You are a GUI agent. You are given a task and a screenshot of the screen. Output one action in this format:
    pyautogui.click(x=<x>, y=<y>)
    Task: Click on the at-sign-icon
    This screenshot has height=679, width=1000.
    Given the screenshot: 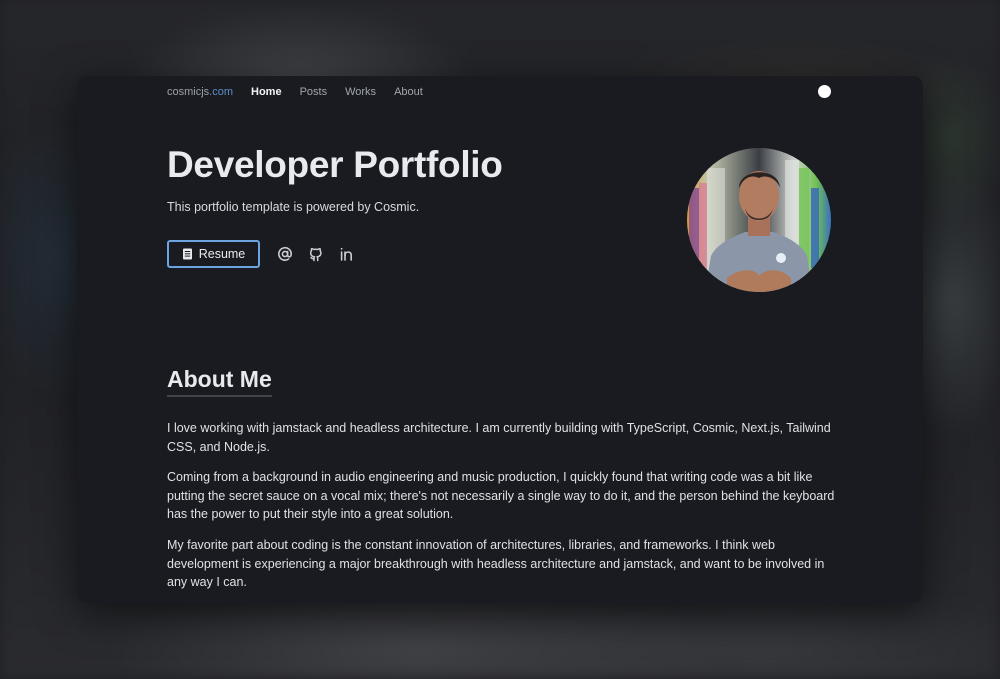 What is the action you would take?
    pyautogui.click(x=285, y=254)
    